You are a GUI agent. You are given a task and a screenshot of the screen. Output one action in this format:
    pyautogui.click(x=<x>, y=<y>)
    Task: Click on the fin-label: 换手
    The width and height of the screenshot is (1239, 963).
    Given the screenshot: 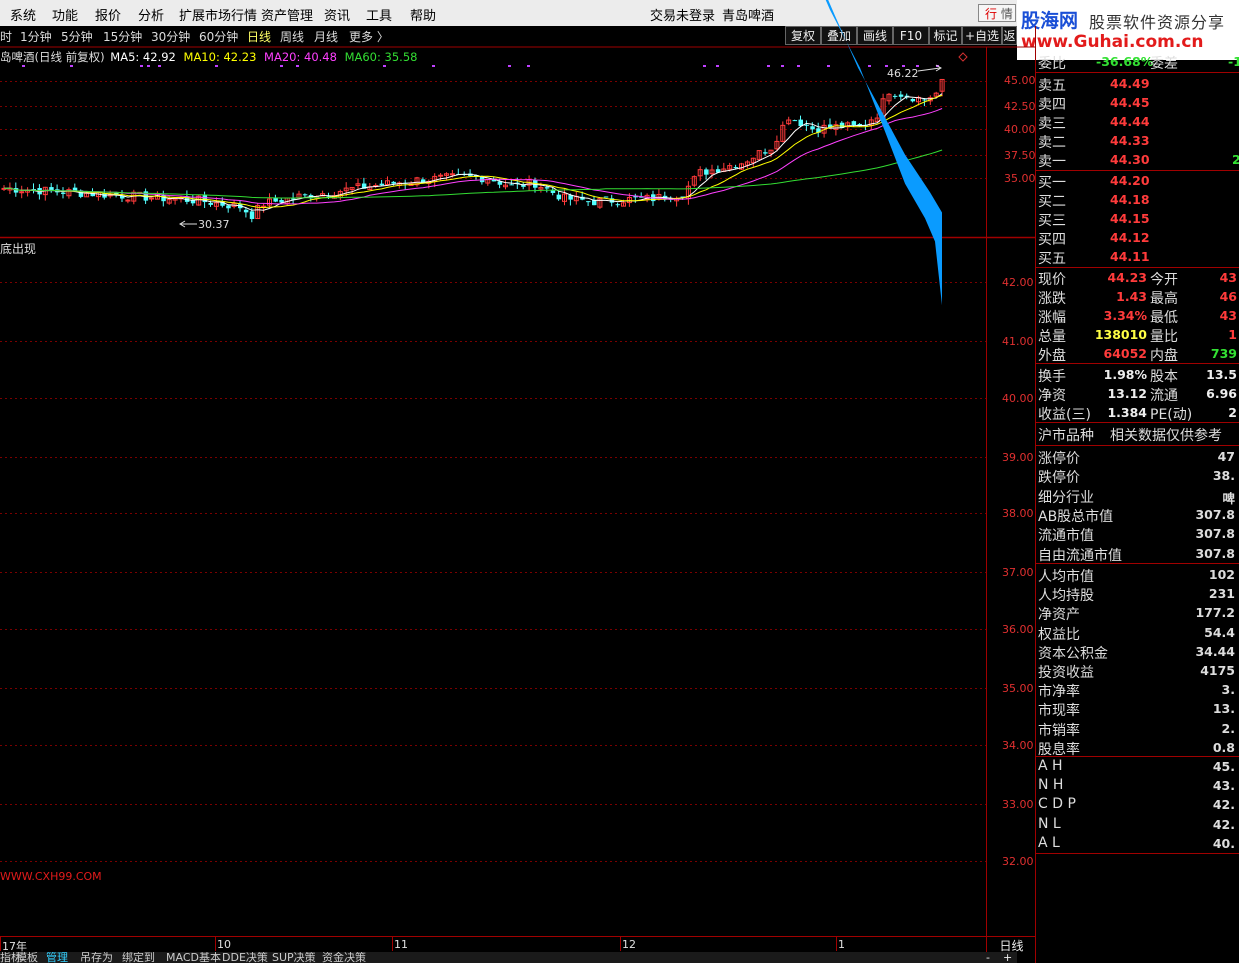 What is the action you would take?
    pyautogui.click(x=1052, y=377)
    